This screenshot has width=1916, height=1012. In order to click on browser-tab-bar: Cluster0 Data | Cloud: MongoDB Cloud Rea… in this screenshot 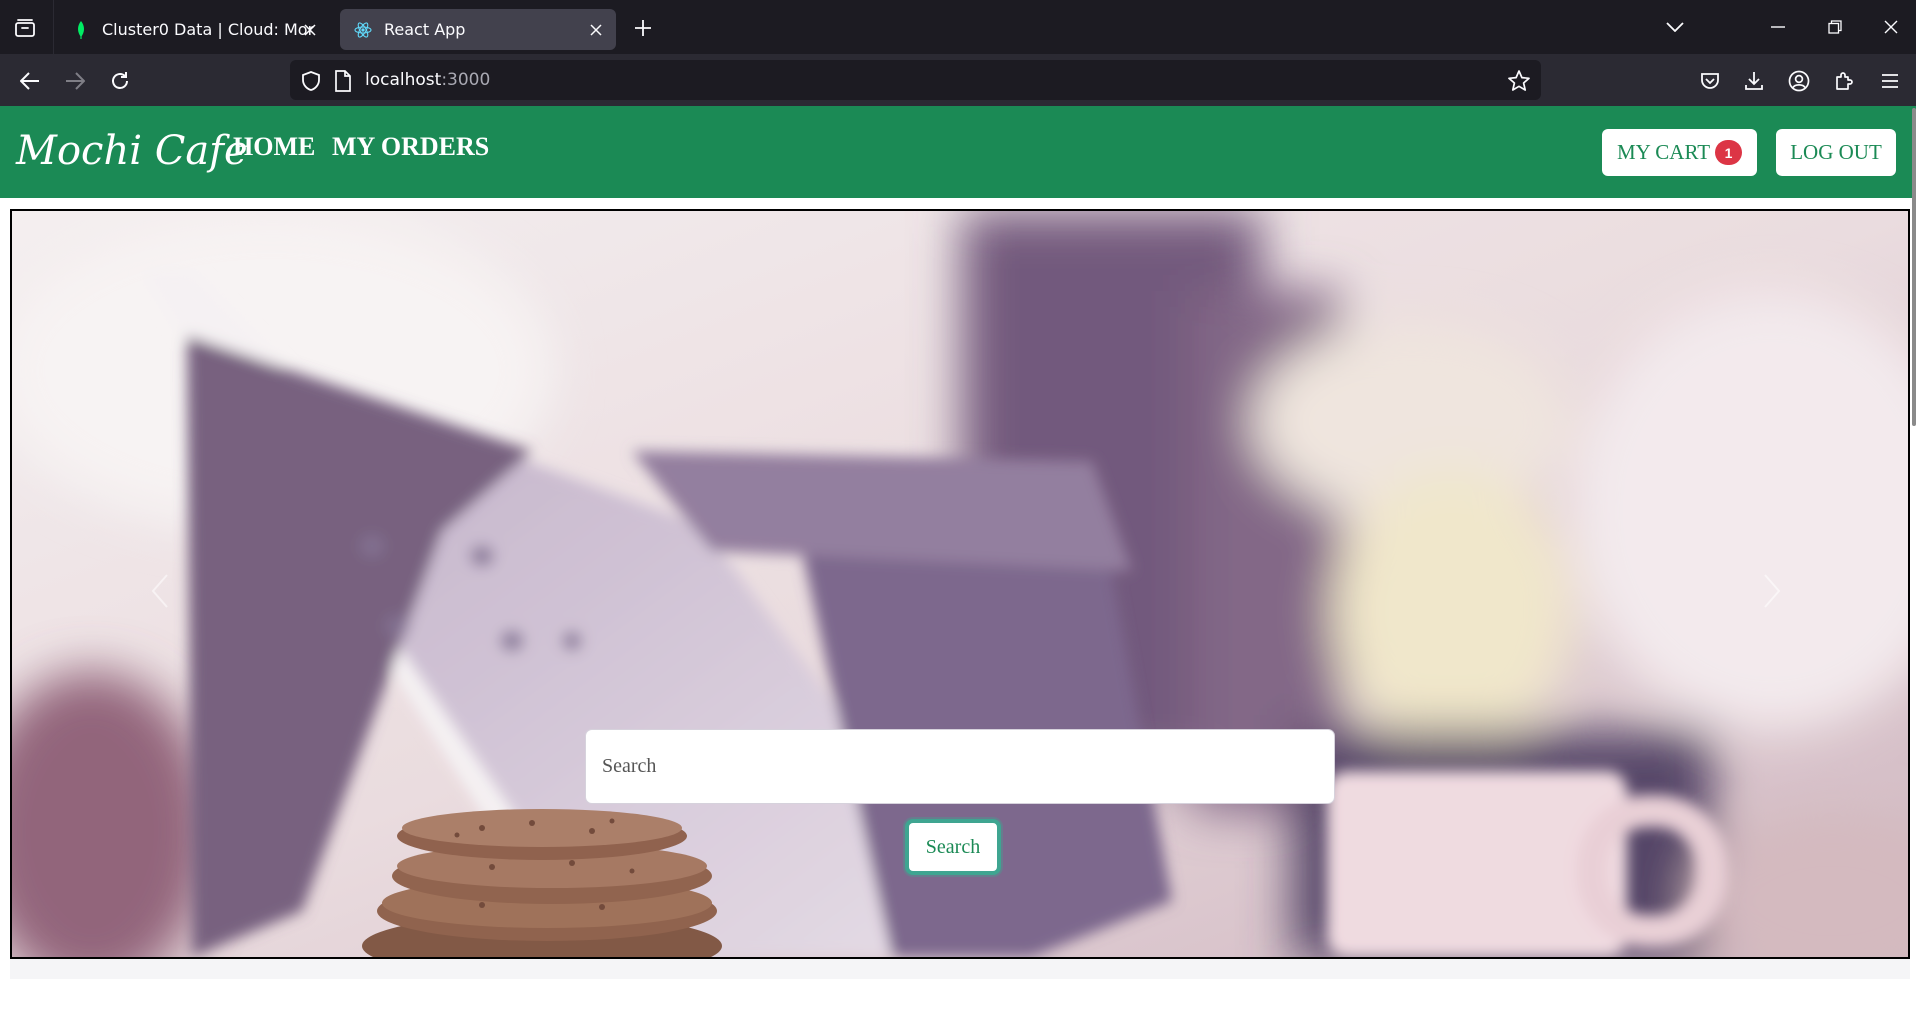, I will do `click(958, 27)`.